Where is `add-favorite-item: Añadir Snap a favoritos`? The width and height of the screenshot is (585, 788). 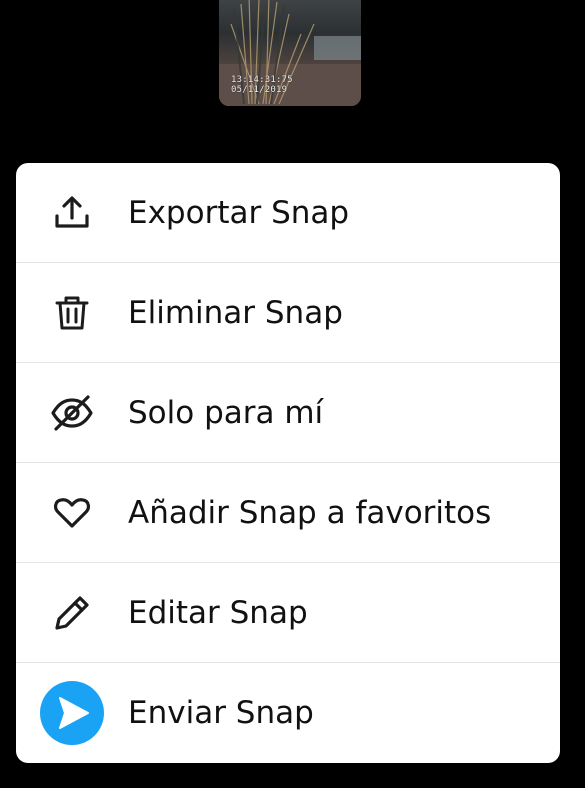 add-favorite-item: Añadir Snap a favoritos is located at coordinates (288, 513).